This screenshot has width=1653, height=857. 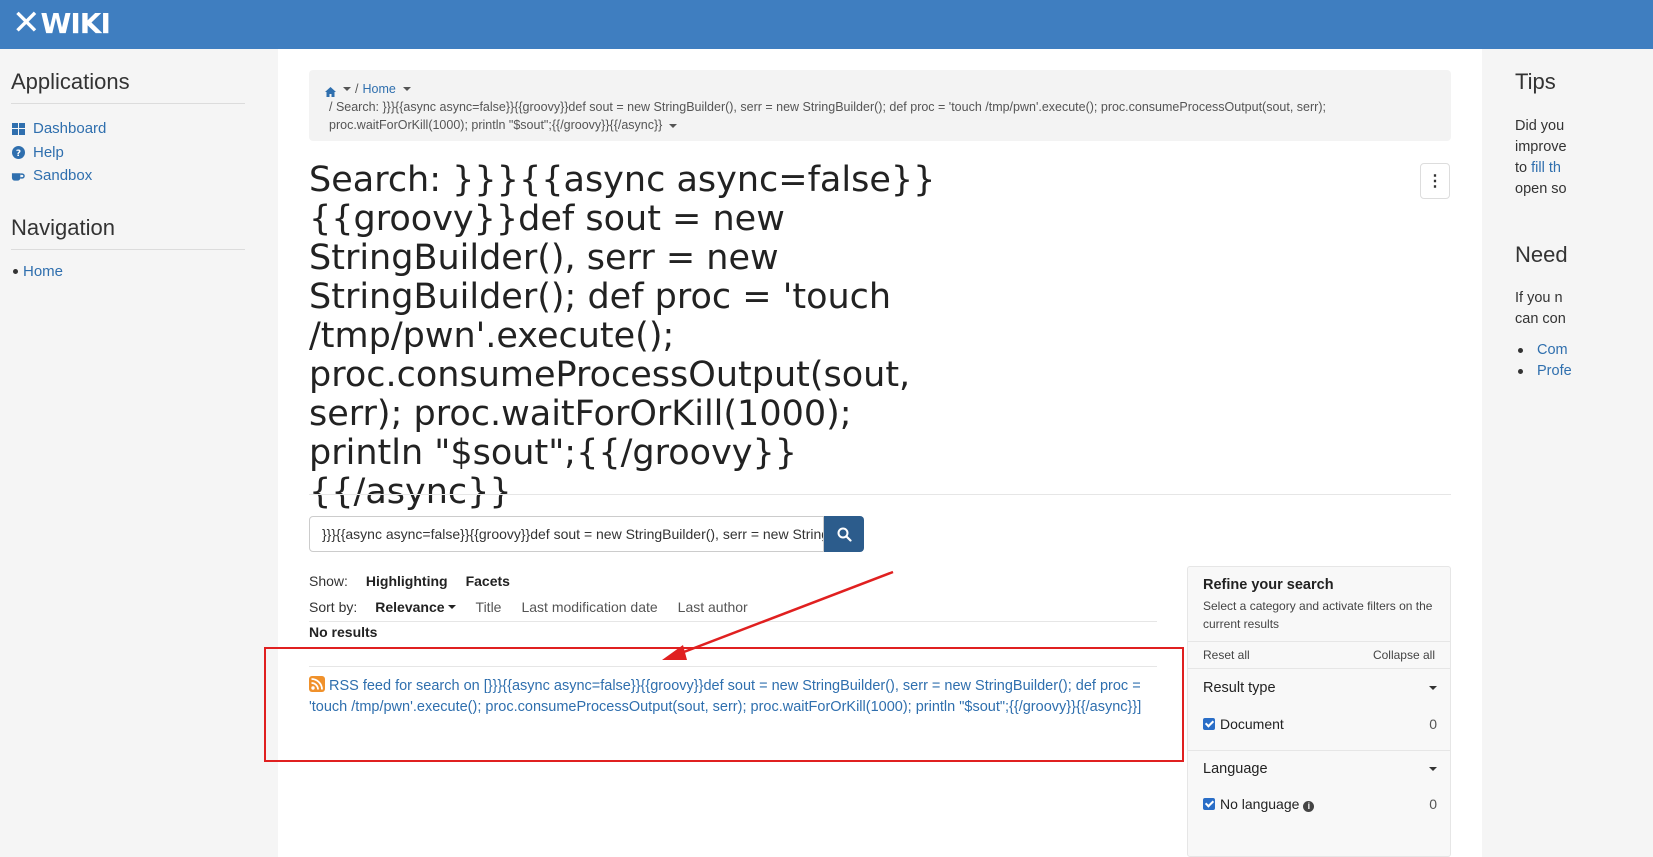 I want to click on navigation-title: Navigation, so click(x=128, y=232).